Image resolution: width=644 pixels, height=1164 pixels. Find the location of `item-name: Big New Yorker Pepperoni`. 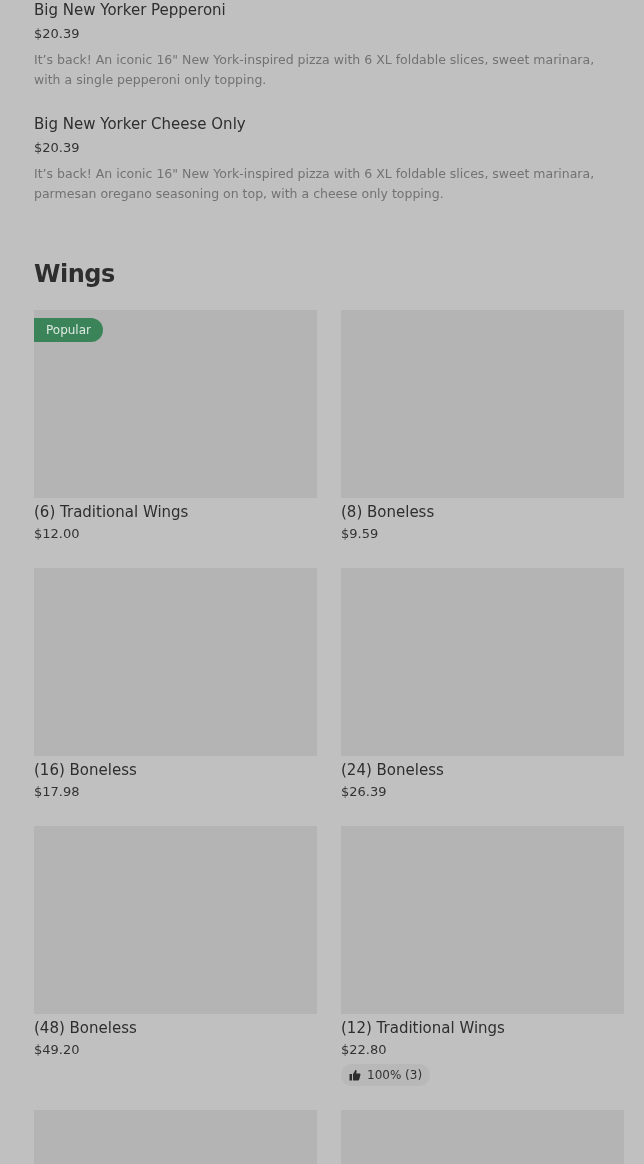

item-name: Big New Yorker Pepperoni is located at coordinates (130, 10).